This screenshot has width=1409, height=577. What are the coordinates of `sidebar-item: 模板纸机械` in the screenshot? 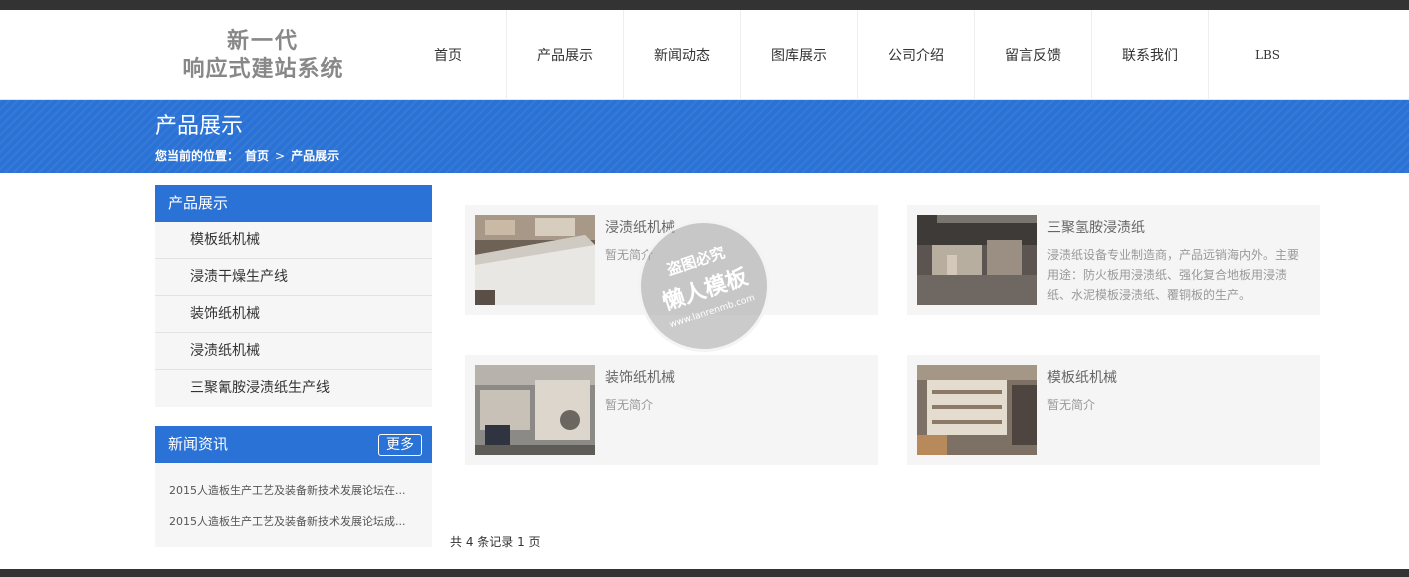 It's located at (293, 240).